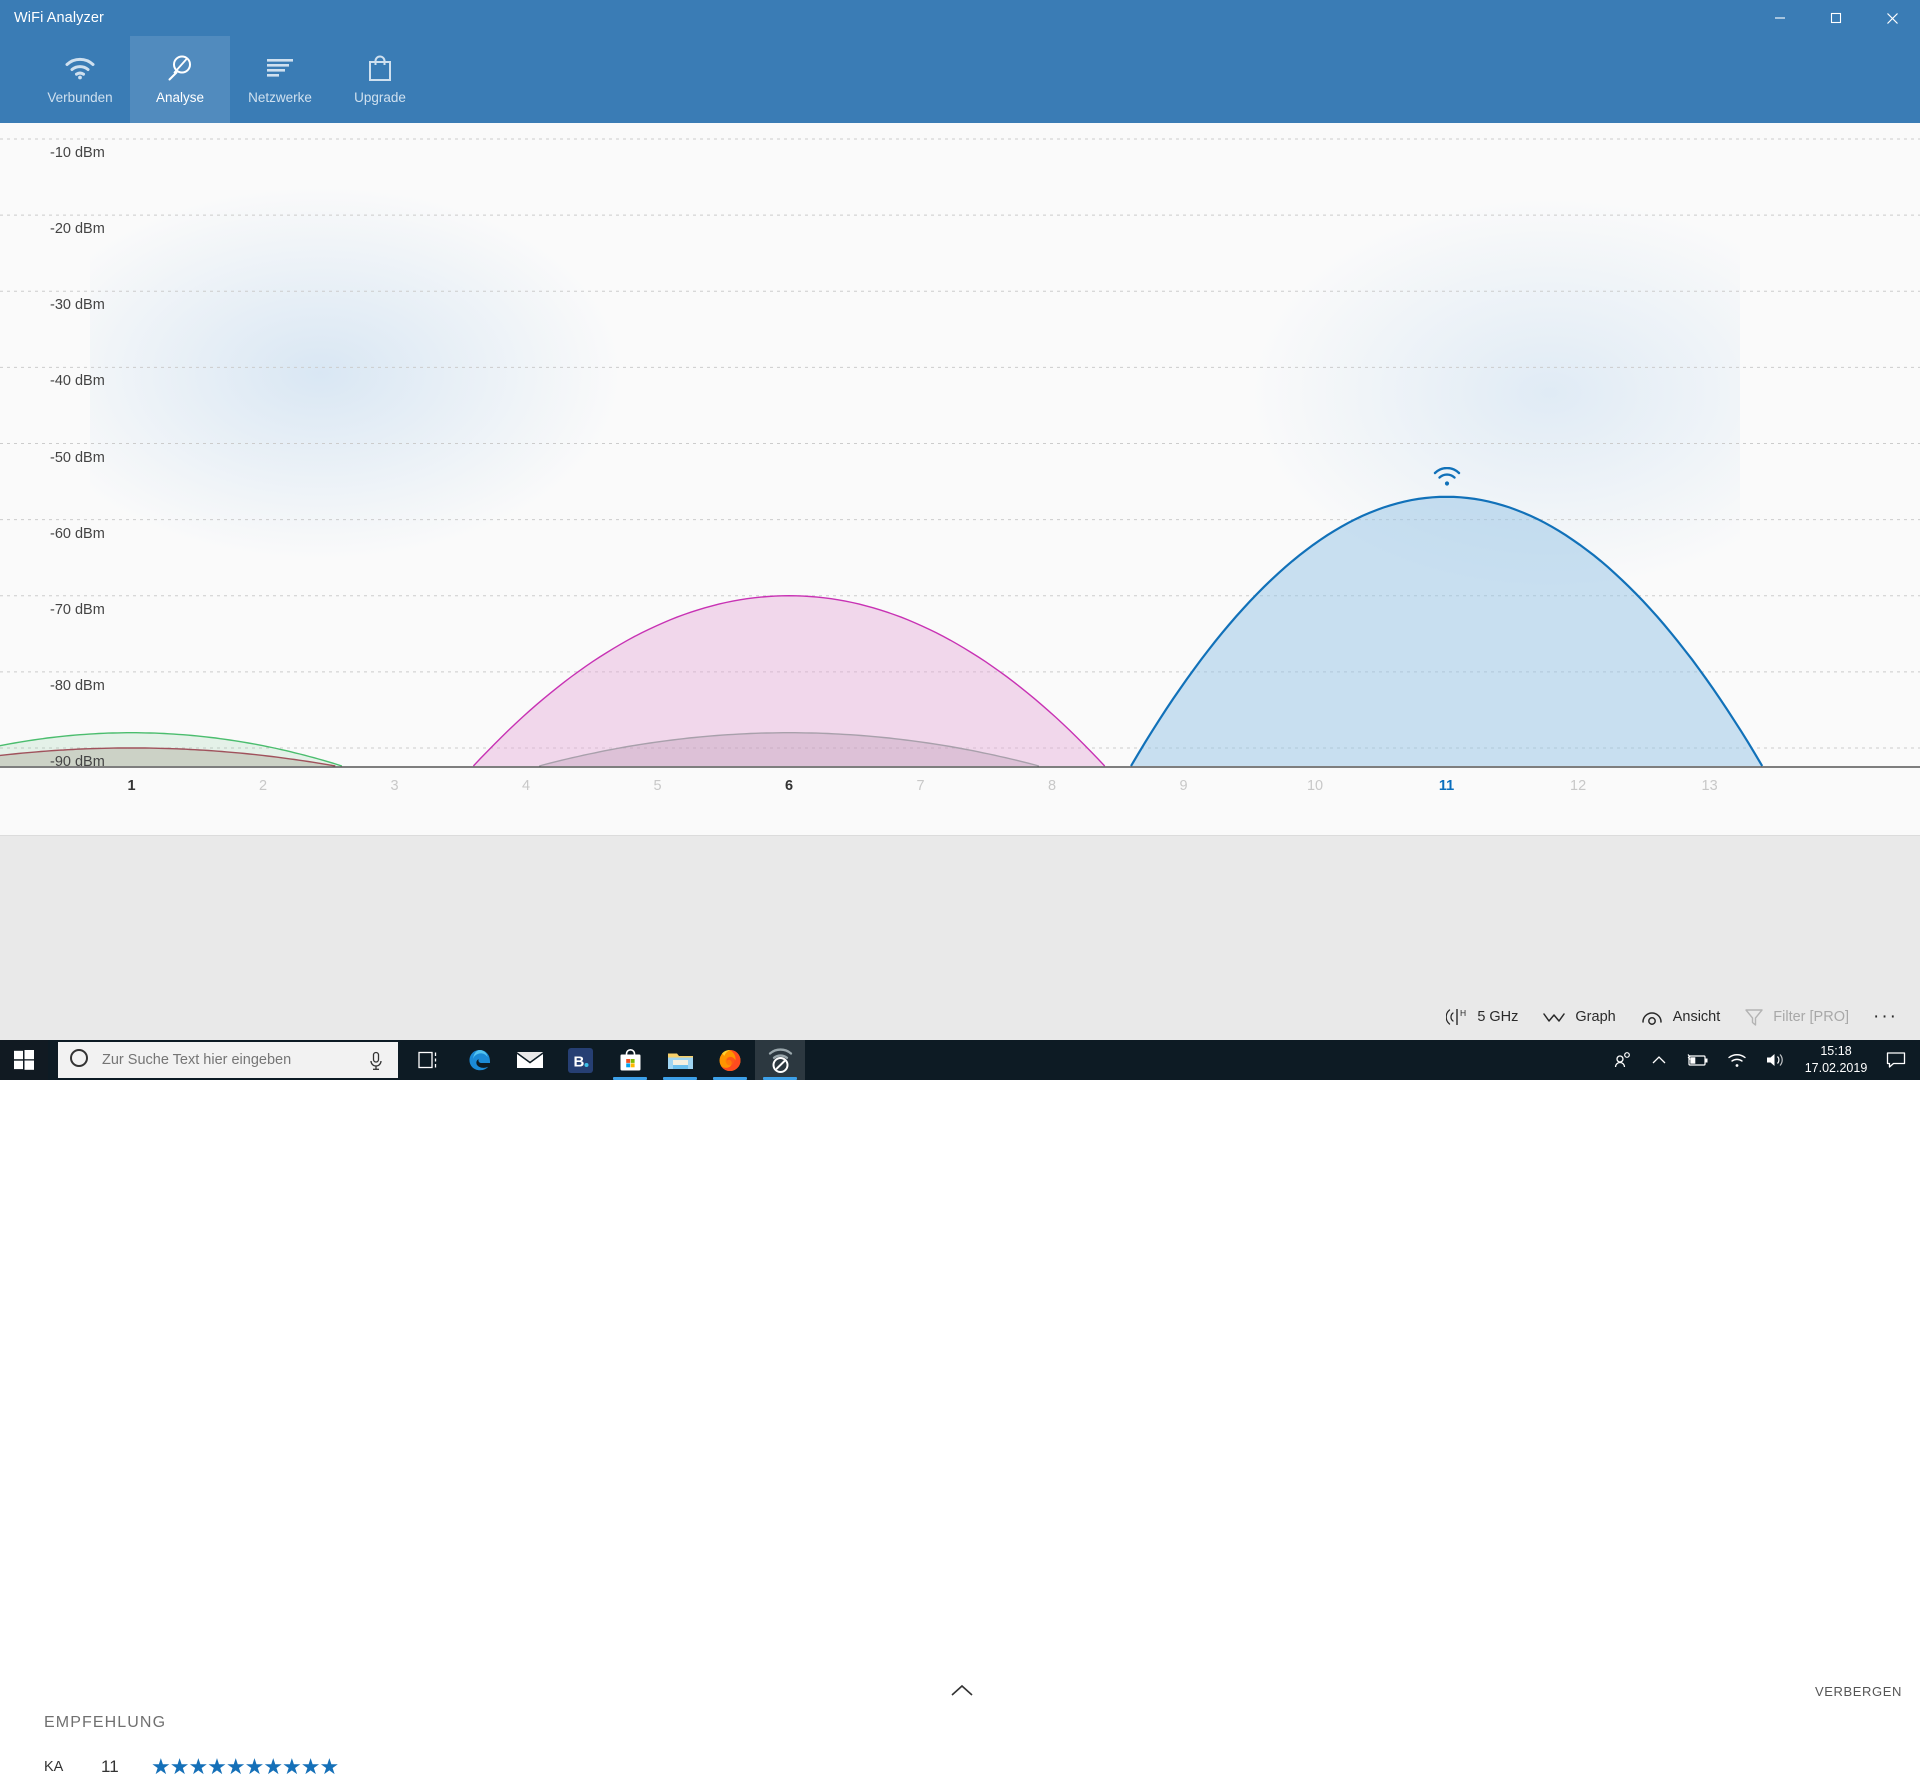  What do you see at coordinates (77, 381) in the screenshot?
I see `y-axis-tick-label: -40 dBm` at bounding box center [77, 381].